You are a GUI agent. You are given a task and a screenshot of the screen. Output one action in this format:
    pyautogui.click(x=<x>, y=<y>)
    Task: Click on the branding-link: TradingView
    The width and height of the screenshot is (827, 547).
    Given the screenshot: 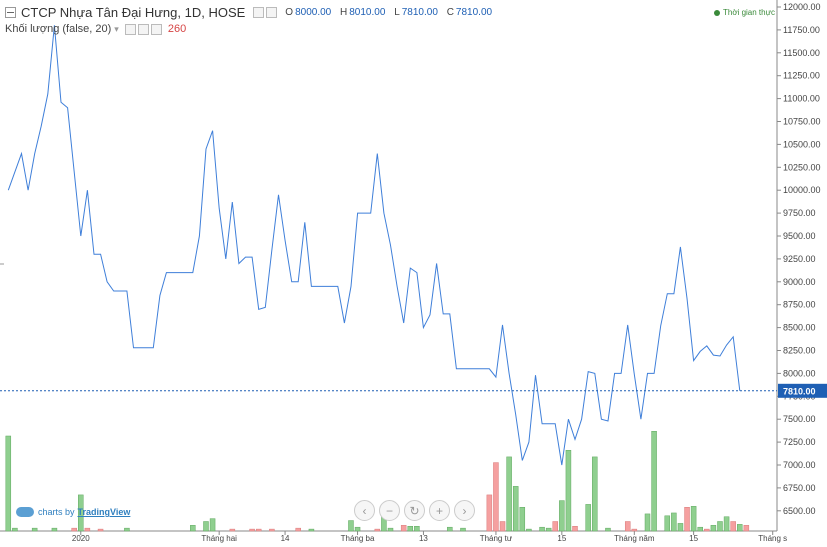 What is the action you would take?
    pyautogui.click(x=104, y=512)
    